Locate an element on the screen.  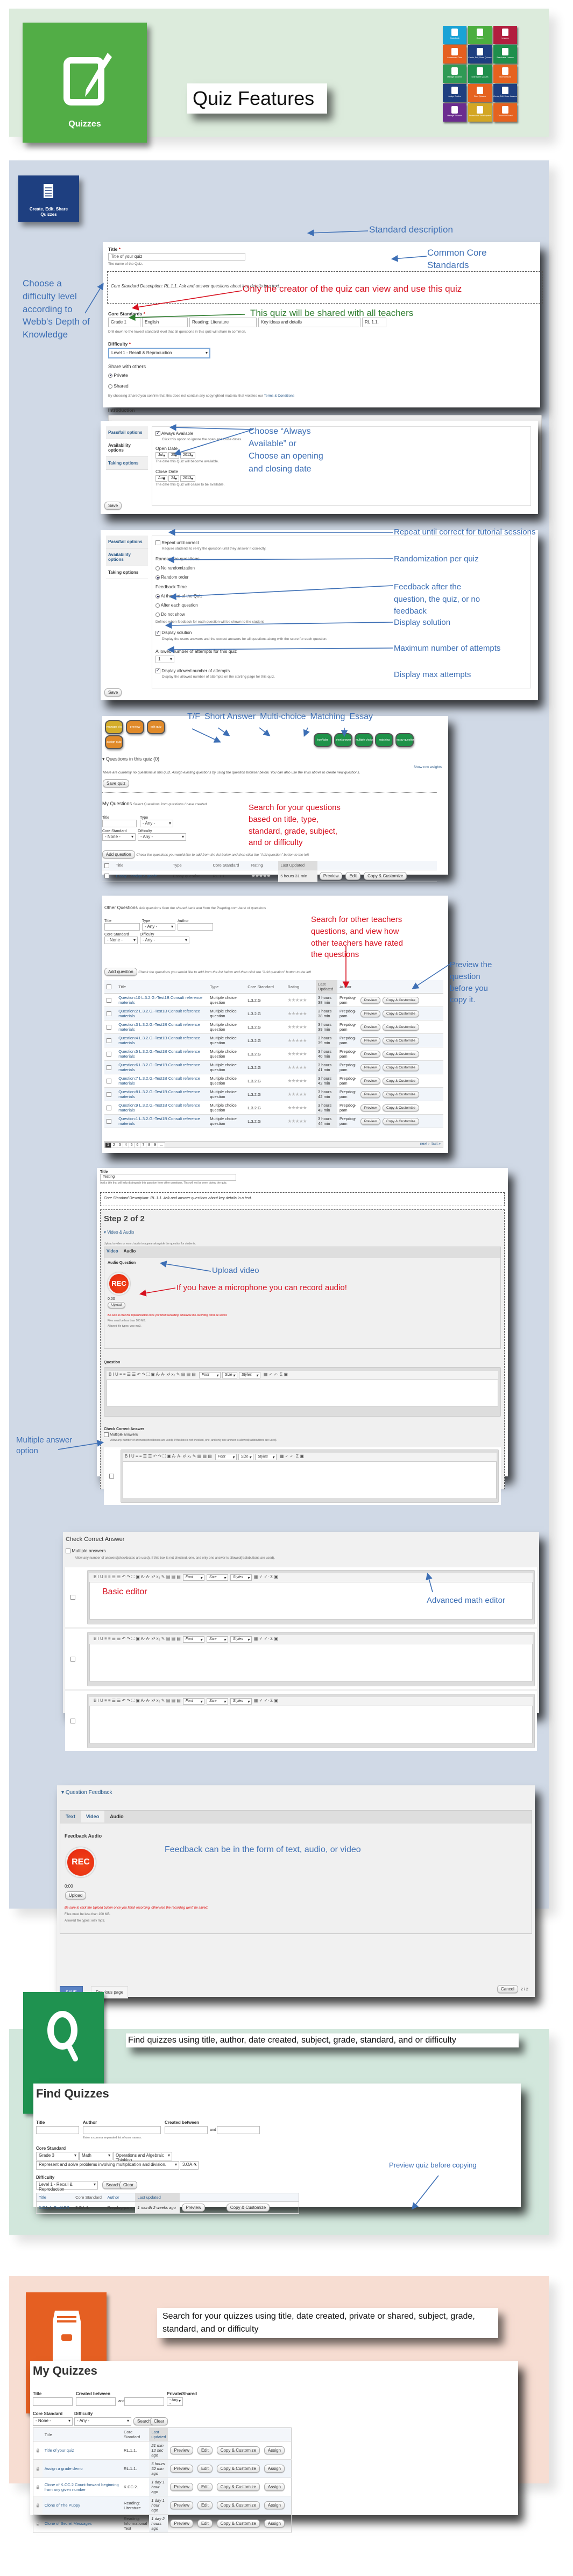
cancel-button: Cancel is located at coordinates (507, 1989).